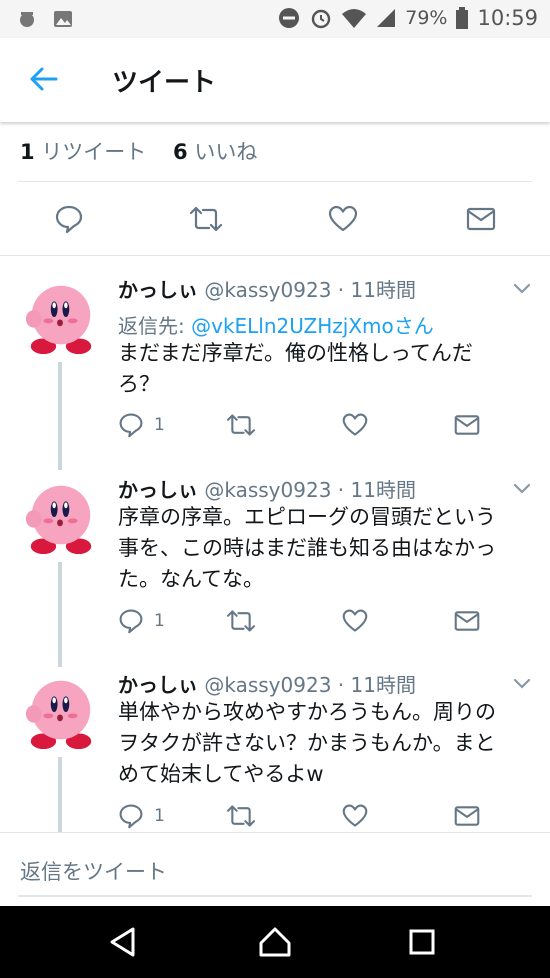 This screenshot has width=550, height=978. I want to click on kirby-notification-icon, so click(27, 19).